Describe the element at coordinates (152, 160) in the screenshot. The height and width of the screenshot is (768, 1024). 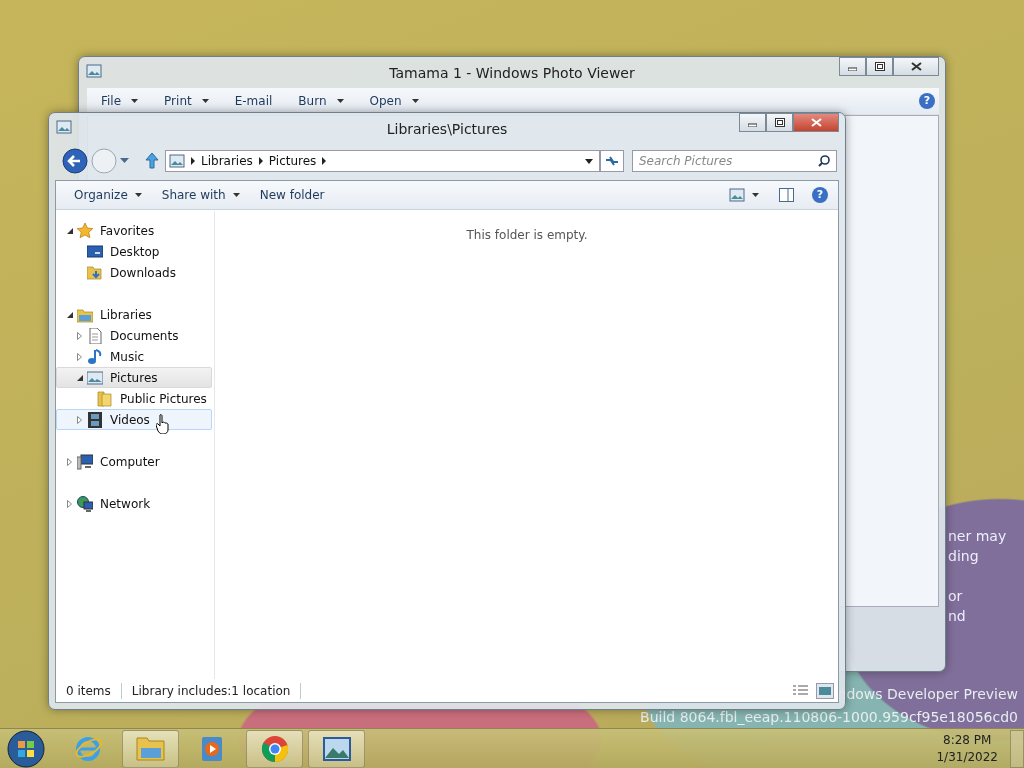
I see `up-arrow-icon` at that location.